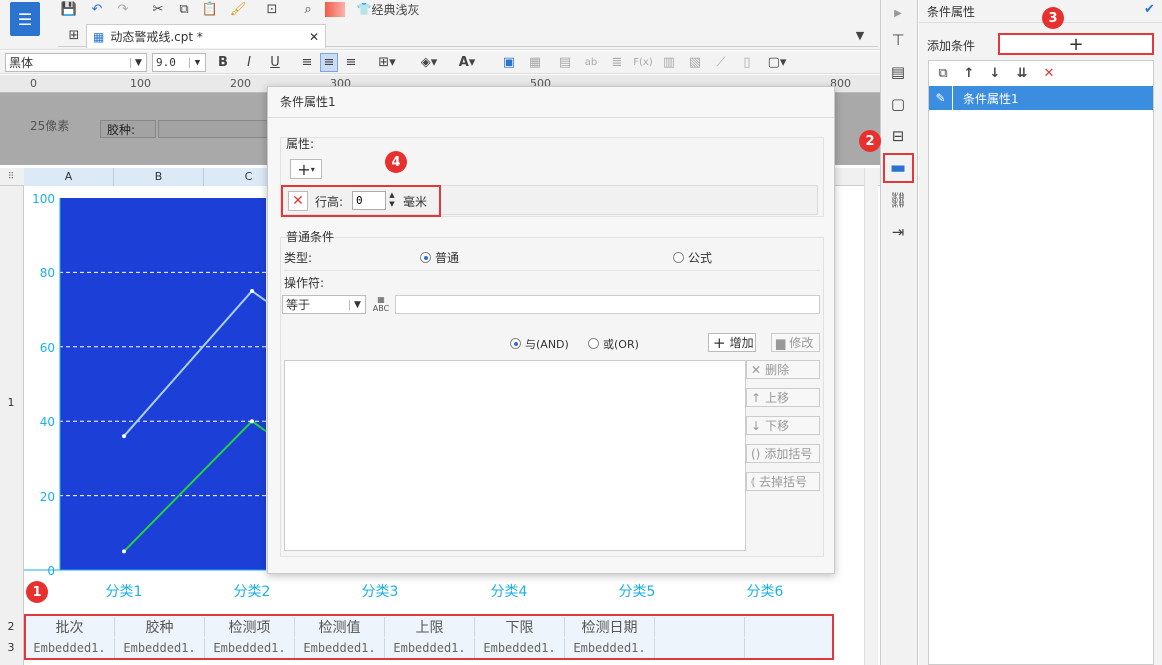 The width and height of the screenshot is (1162, 665). What do you see at coordinates (123, 9) in the screenshot?
I see `redo-icon: ↷` at bounding box center [123, 9].